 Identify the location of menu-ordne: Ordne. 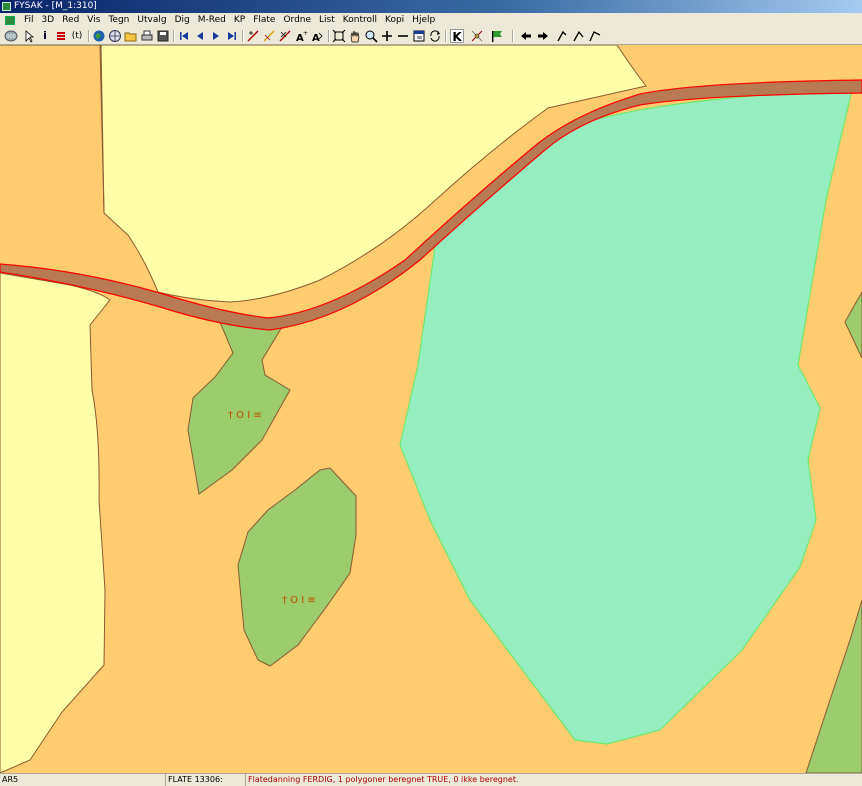
(297, 20).